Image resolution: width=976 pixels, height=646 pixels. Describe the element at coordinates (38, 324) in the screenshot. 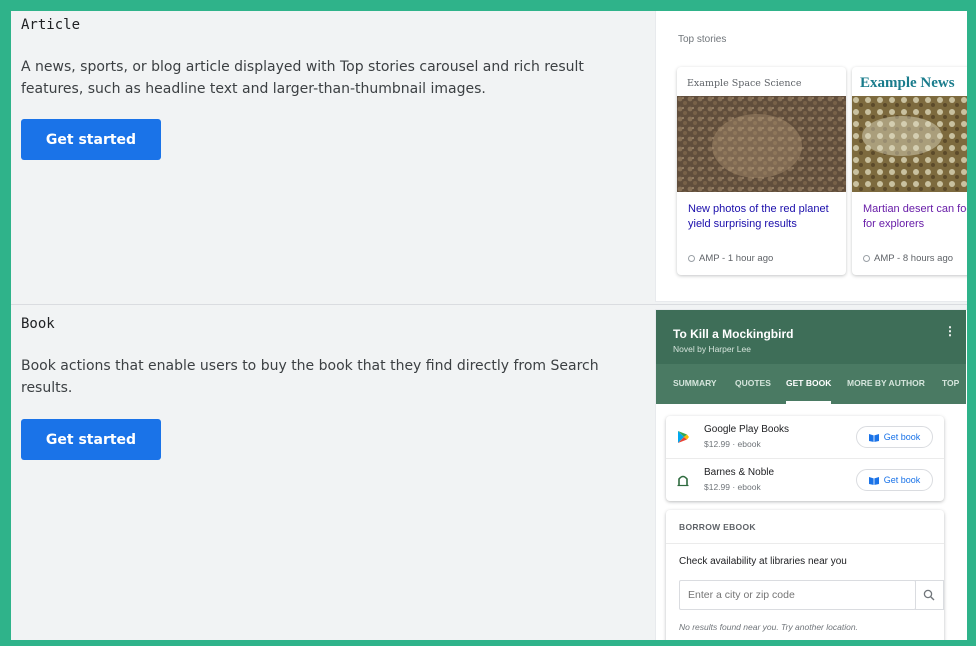

I see `book-title: Book` at that location.